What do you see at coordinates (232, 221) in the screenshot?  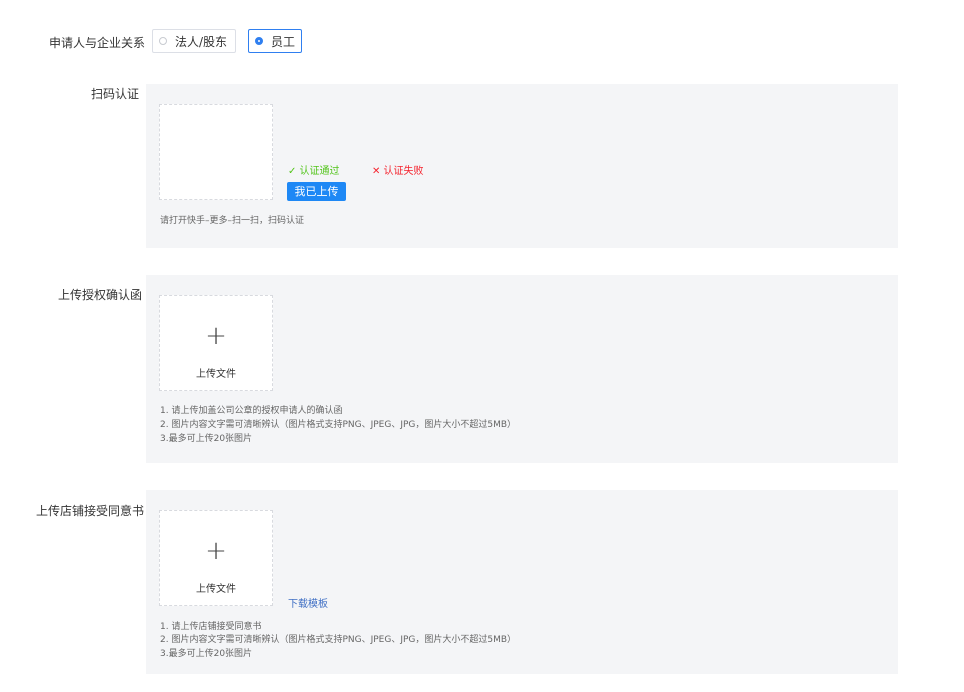 I see `scan-hint: 请打开快手–更多–扫一扫，扫码认证` at bounding box center [232, 221].